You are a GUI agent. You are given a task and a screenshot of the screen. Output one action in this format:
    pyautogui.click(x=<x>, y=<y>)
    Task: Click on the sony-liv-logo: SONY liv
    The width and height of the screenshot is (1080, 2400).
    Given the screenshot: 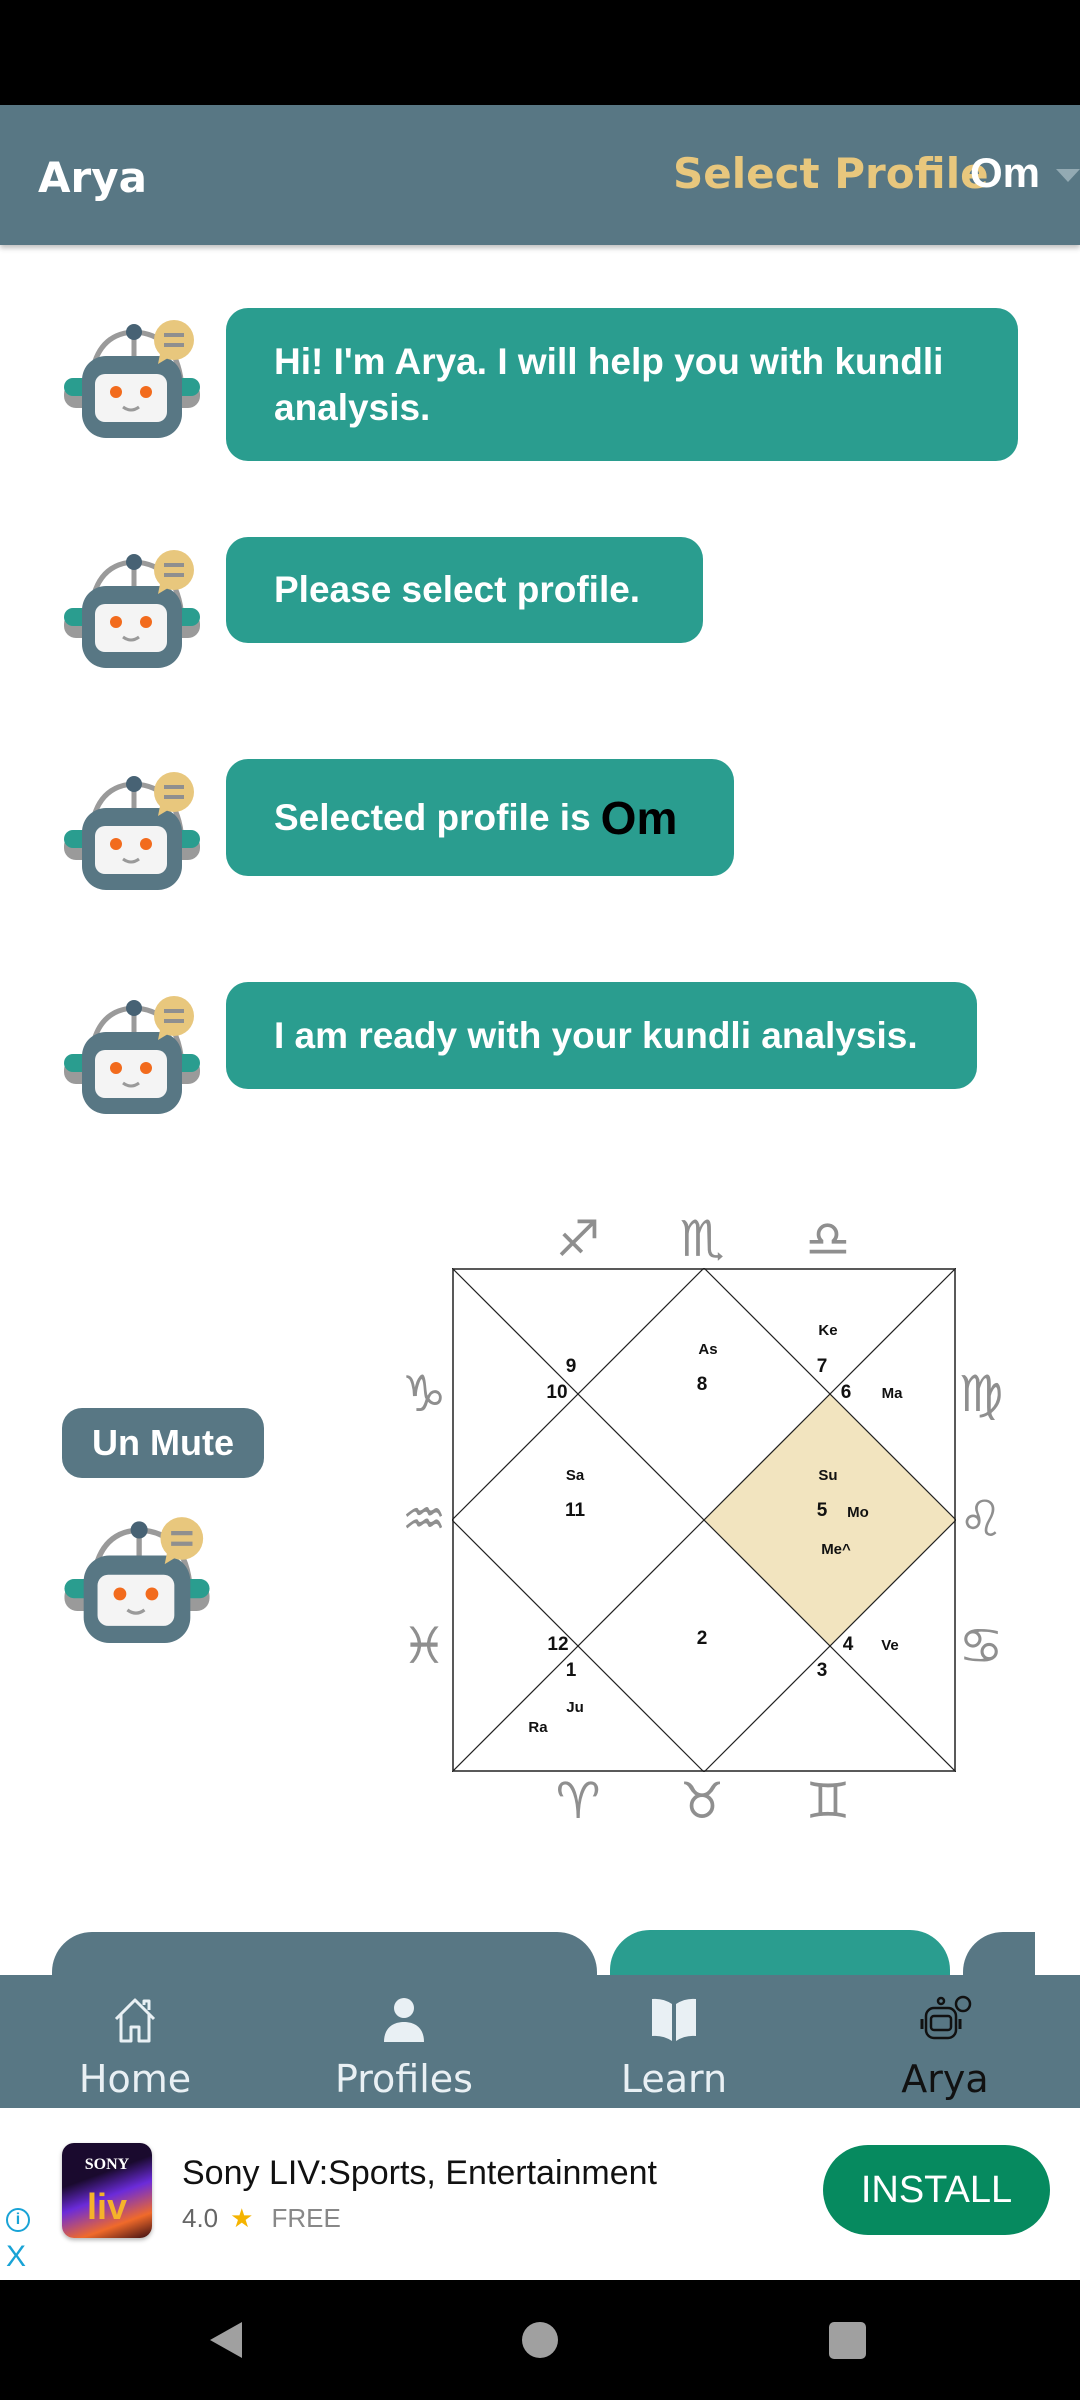 What is the action you would take?
    pyautogui.click(x=107, y=2190)
    